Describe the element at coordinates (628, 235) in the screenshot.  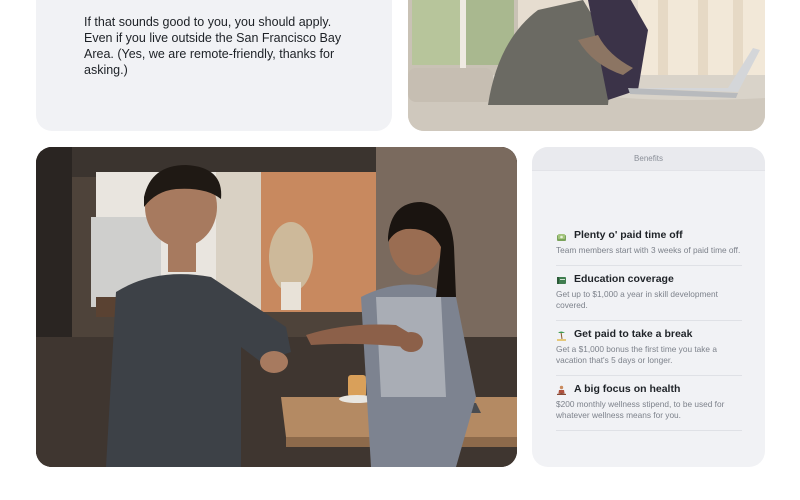
I see `benefit-title: Plenty o' paid time off` at that location.